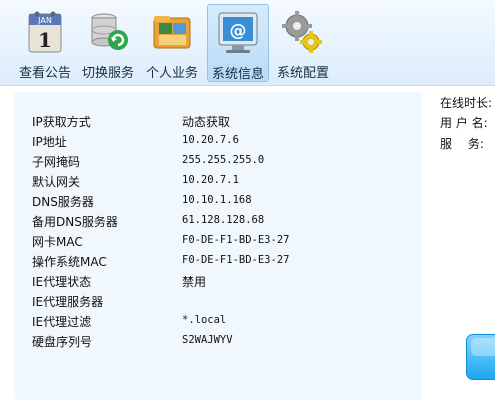  Describe the element at coordinates (63, 202) in the screenshot. I see `info-key: DNS服务器` at that location.